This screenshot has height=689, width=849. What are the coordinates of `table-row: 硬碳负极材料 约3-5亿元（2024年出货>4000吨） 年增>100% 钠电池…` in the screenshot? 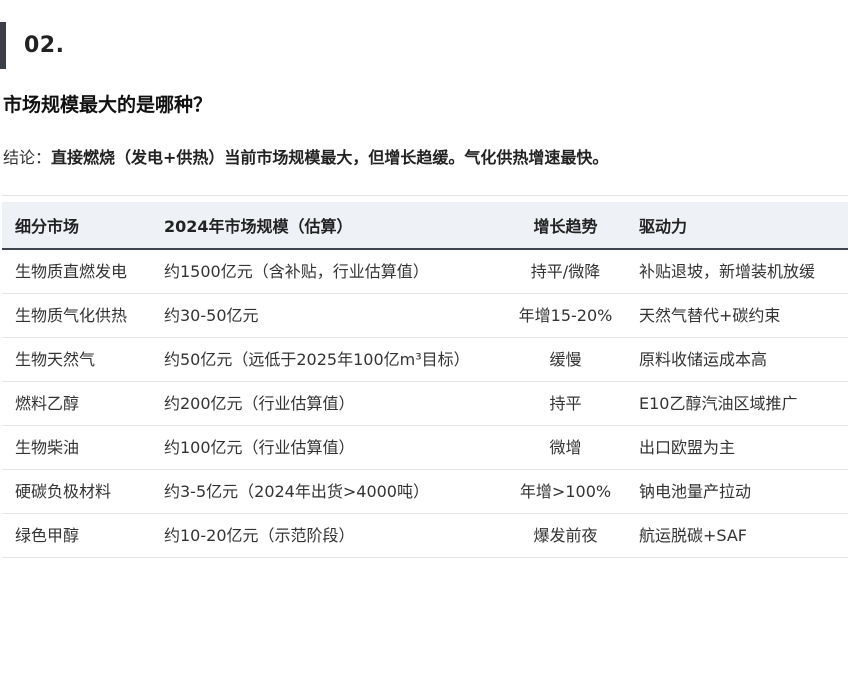 It's located at (425, 491).